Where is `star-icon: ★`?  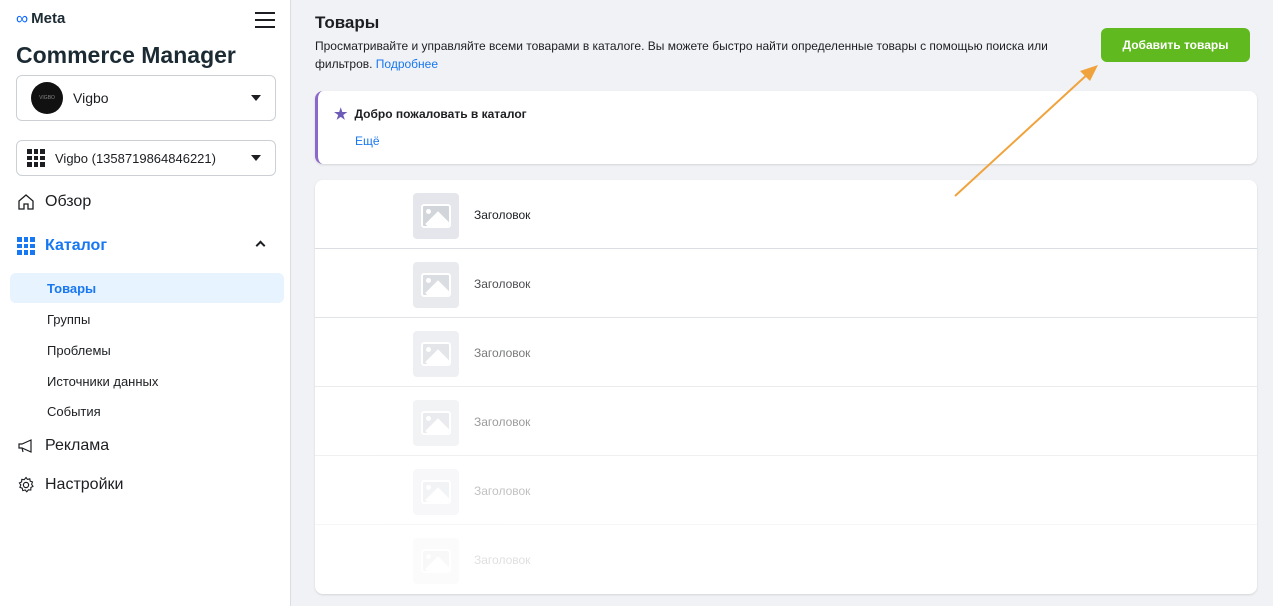
star-icon: ★ is located at coordinates (341, 114).